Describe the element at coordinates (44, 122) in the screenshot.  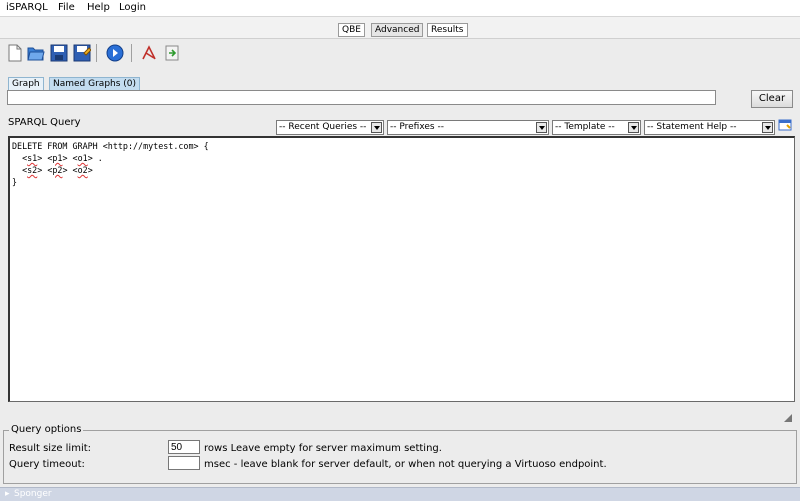
I see `sparql-query-label: SPARQL Query` at that location.